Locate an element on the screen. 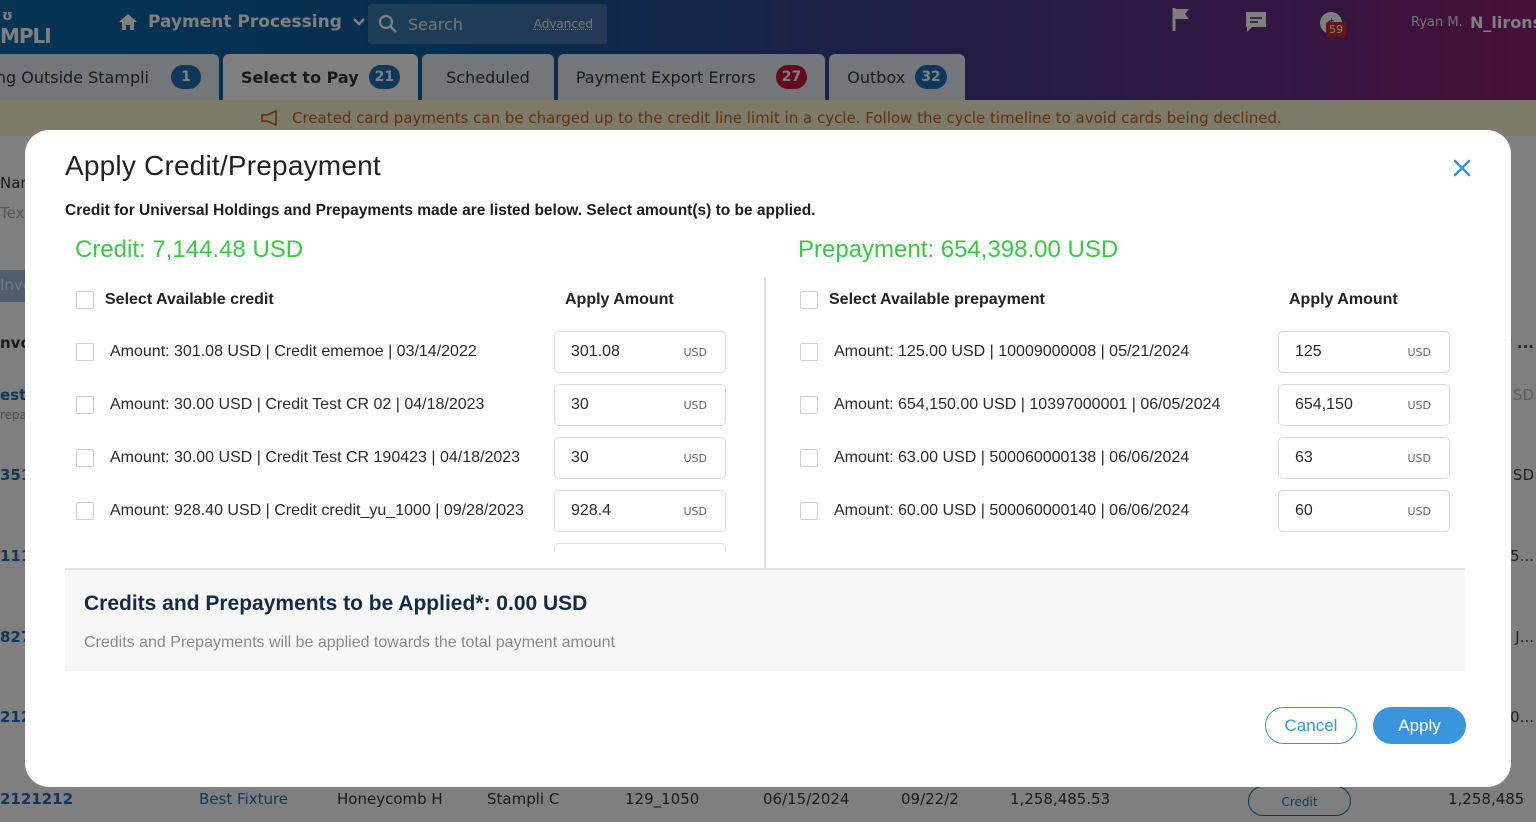 The height and width of the screenshot is (822, 1536). cancel-button: Cancel is located at coordinates (1311, 725).